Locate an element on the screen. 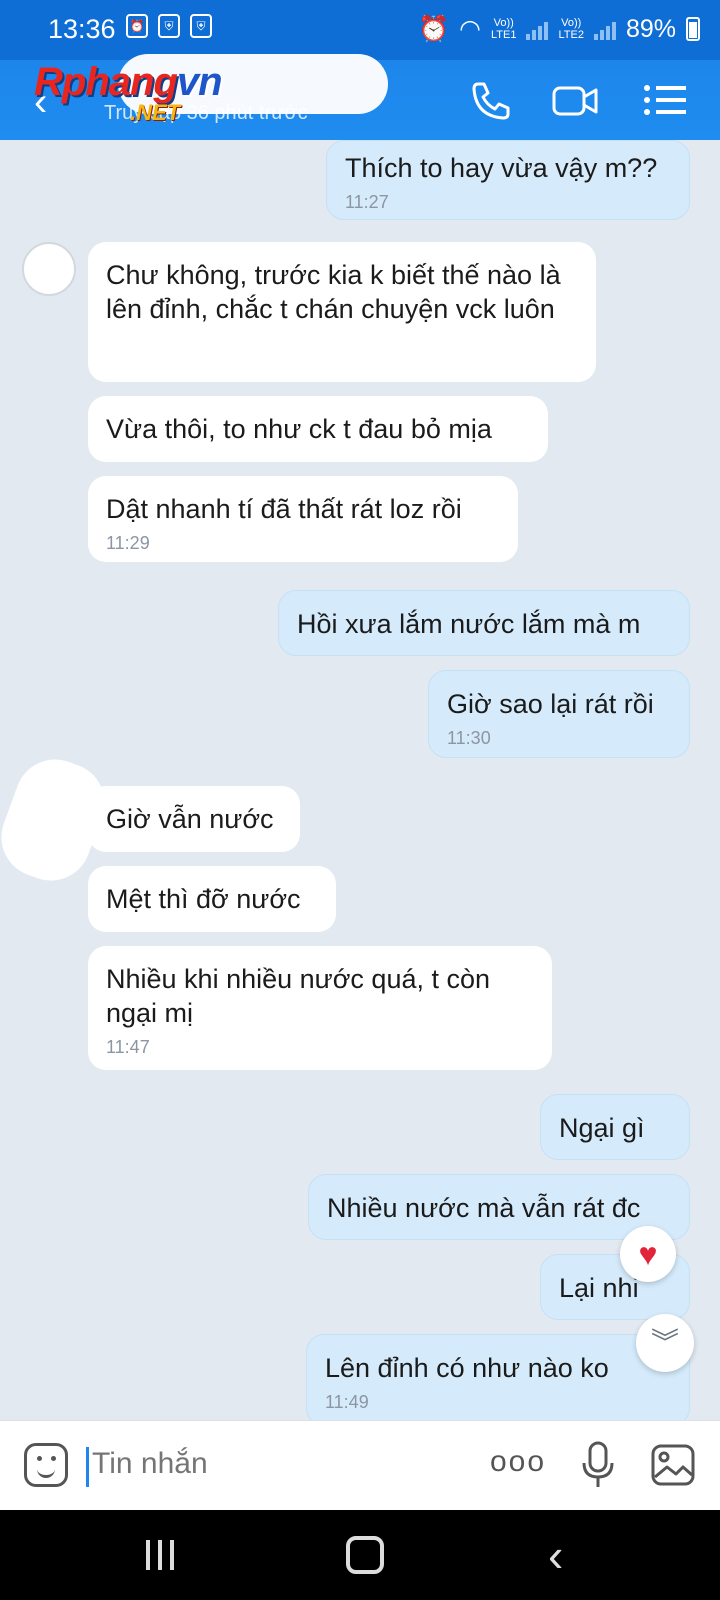 The width and height of the screenshot is (720, 1600). watermark-logo: Rphangvn .NET is located at coordinates (149, 97).